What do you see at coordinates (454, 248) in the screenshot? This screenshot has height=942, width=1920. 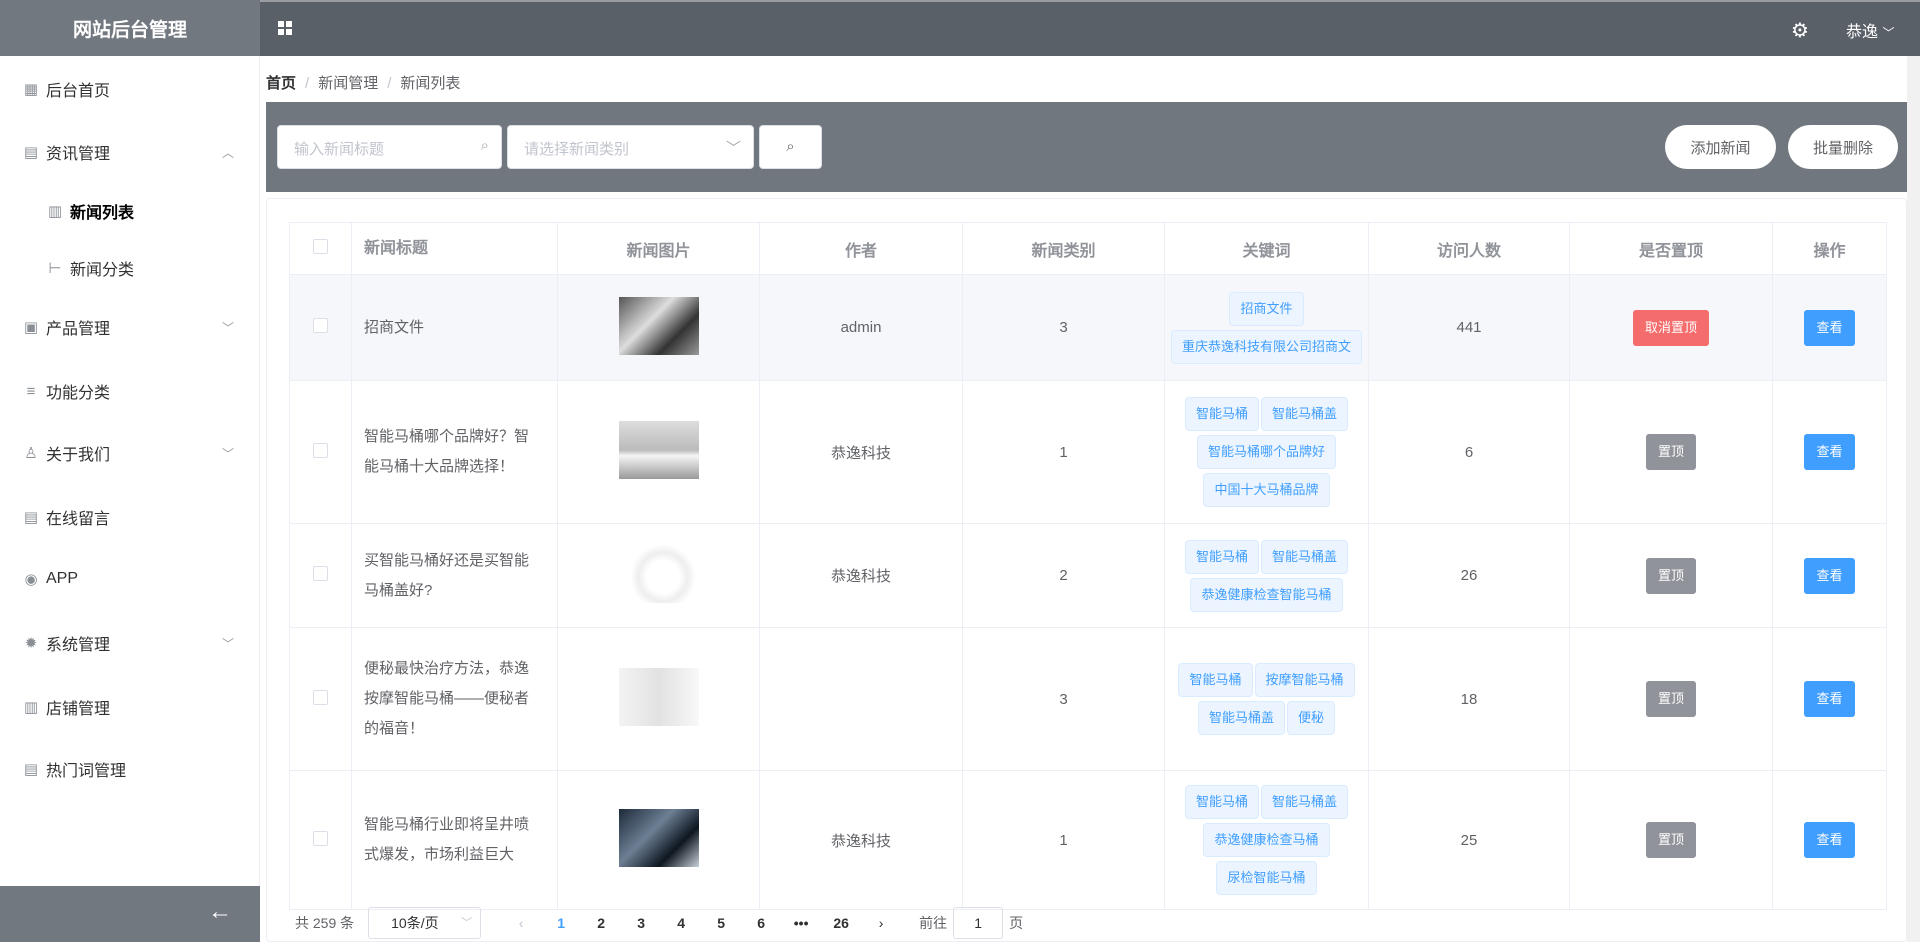 I see `col-title: 新闻标题` at bounding box center [454, 248].